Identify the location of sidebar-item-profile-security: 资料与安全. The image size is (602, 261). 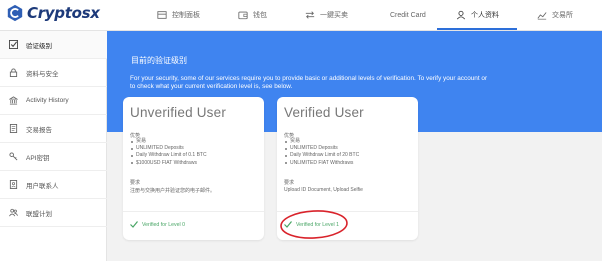
(53, 73).